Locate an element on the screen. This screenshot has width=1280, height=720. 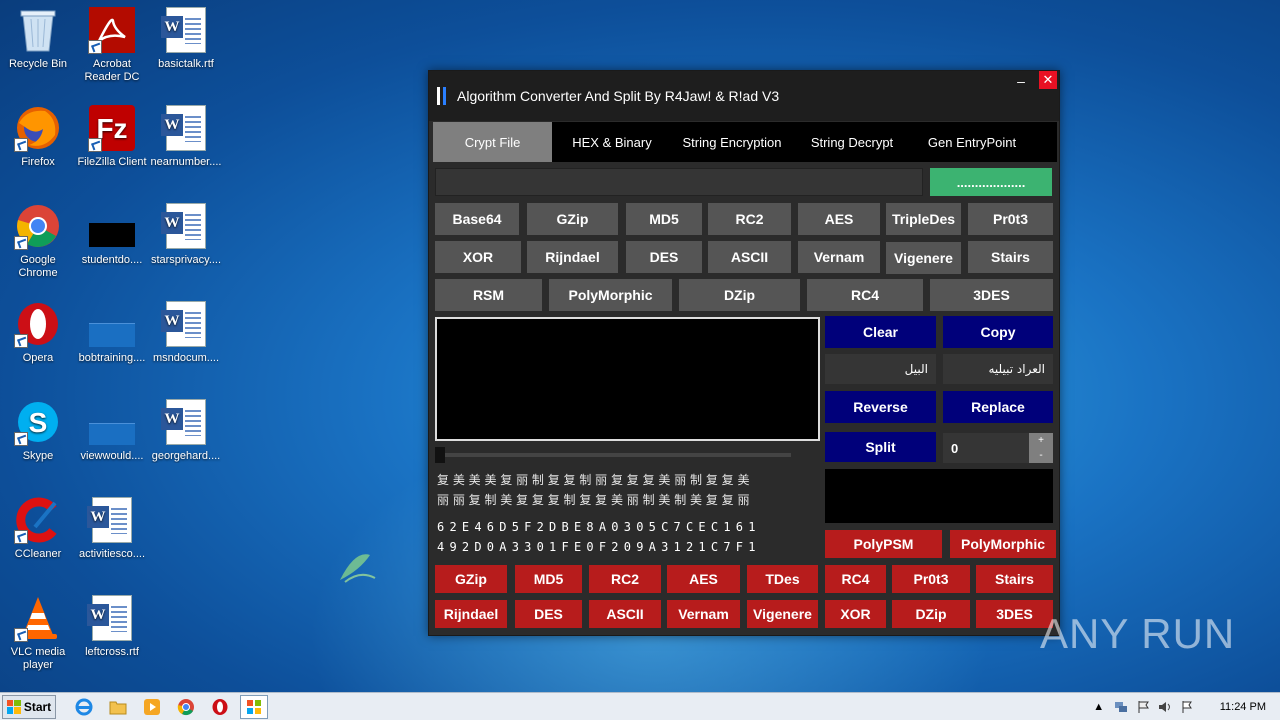
desktop-icon-filezilla: Fz FileZilla Client is located at coordinates (112, 136).